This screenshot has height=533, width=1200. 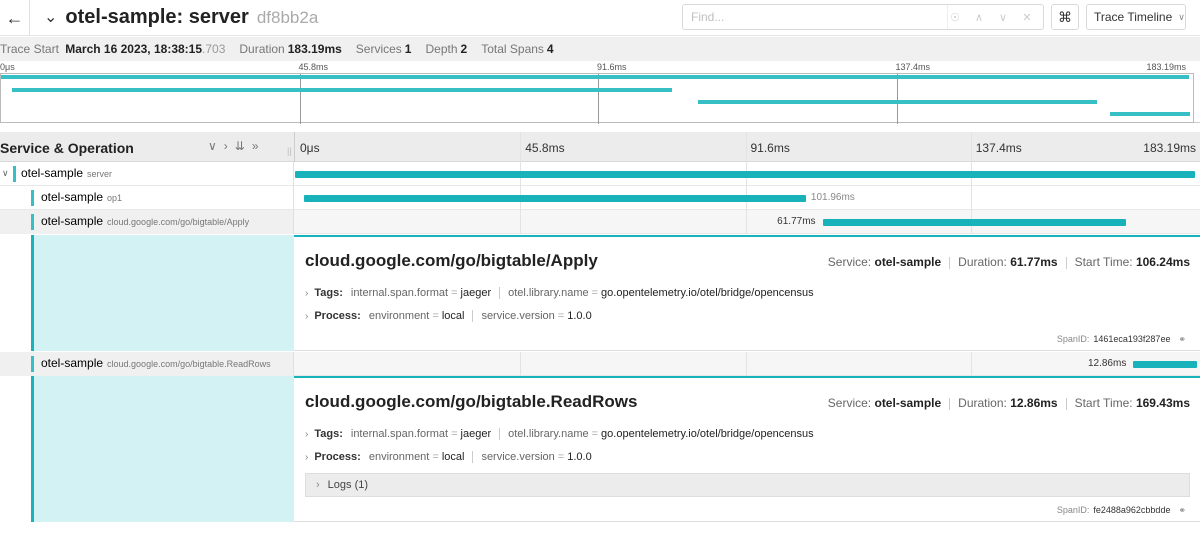 I want to click on timeline-tick-label: 183.19ms, so click(x=1169, y=148).